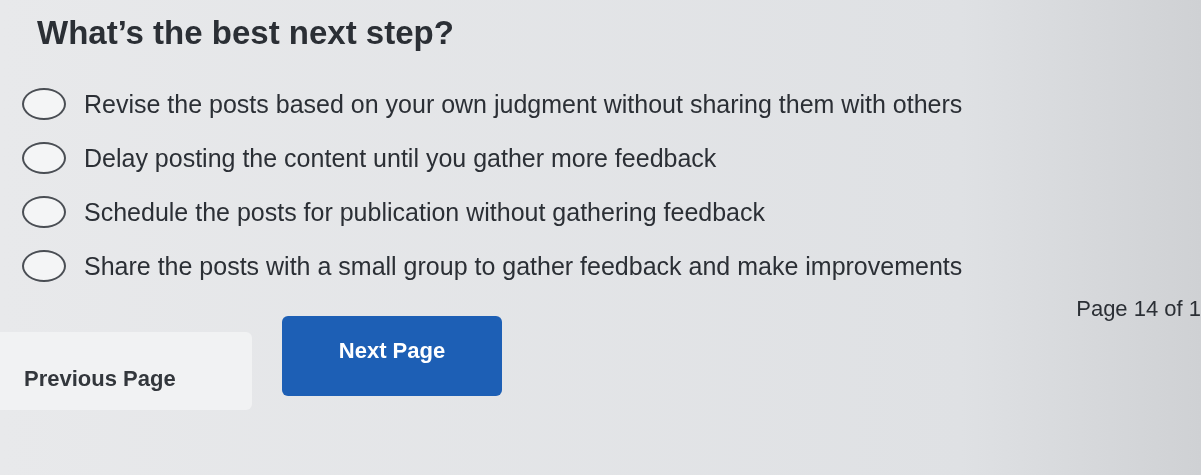 Image resolution: width=1201 pixels, height=475 pixels. I want to click on option-label: Delay posting the content until you gather more feedback, so click(400, 158).